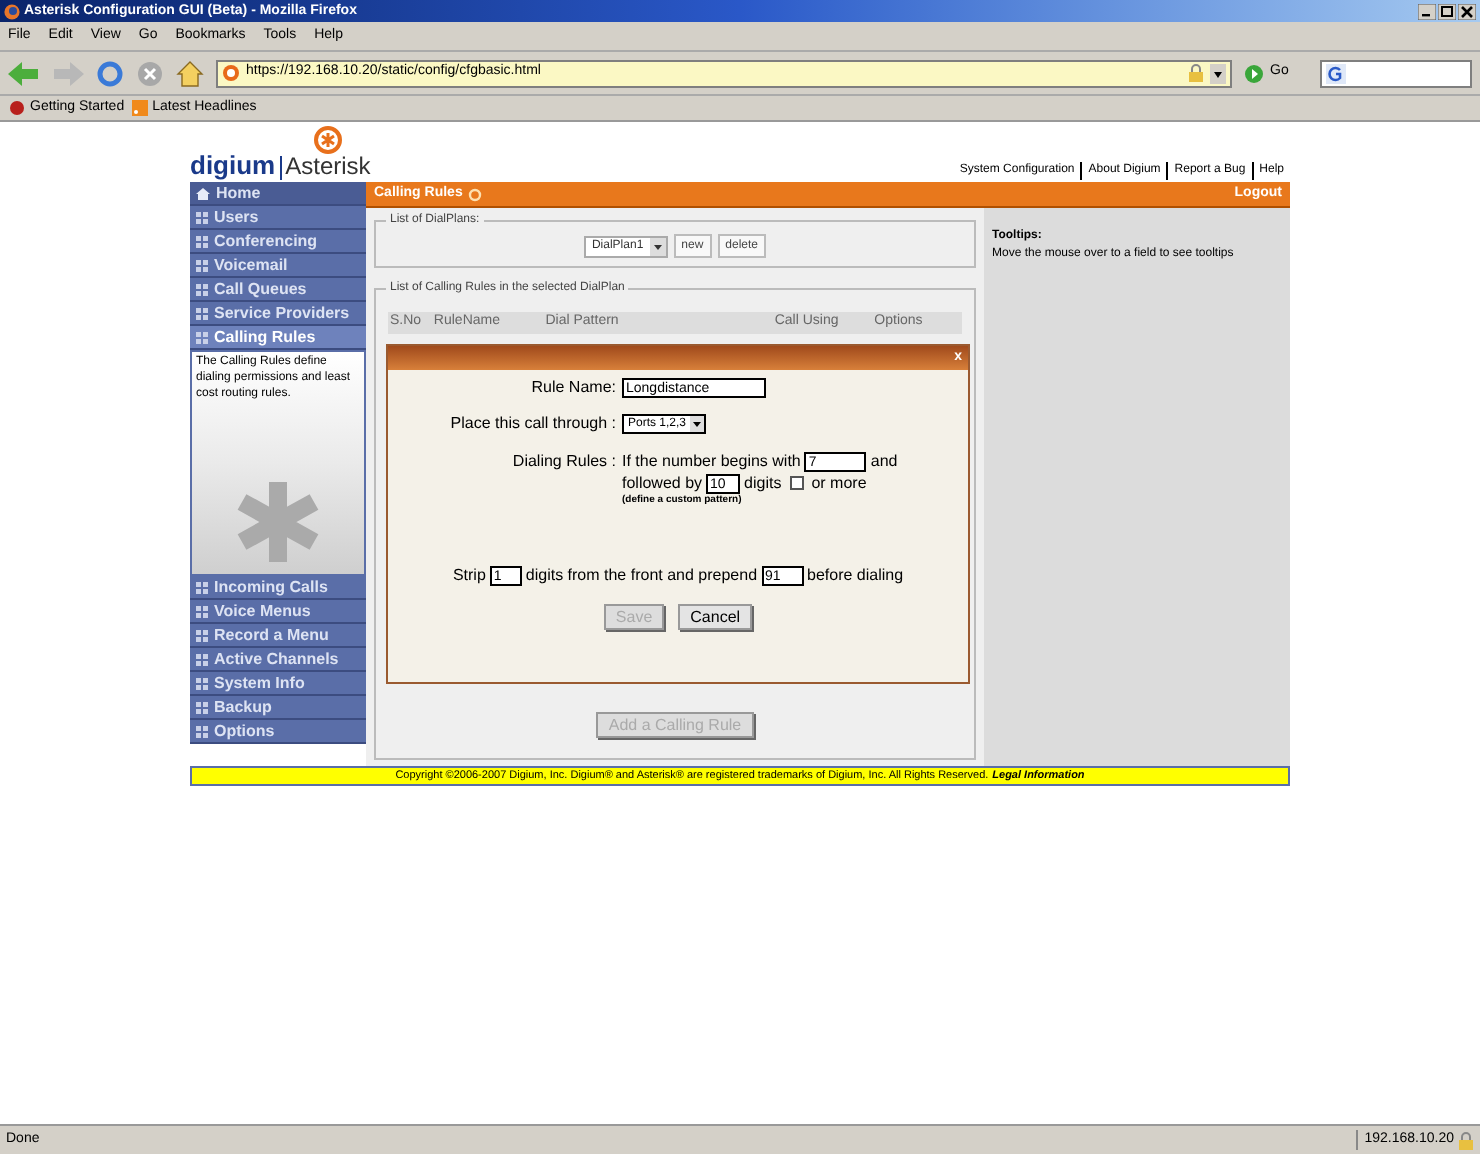 The image size is (1480, 1154). Describe the element at coordinates (839, 483) in the screenshot. I see `rule-text: or more` at that location.